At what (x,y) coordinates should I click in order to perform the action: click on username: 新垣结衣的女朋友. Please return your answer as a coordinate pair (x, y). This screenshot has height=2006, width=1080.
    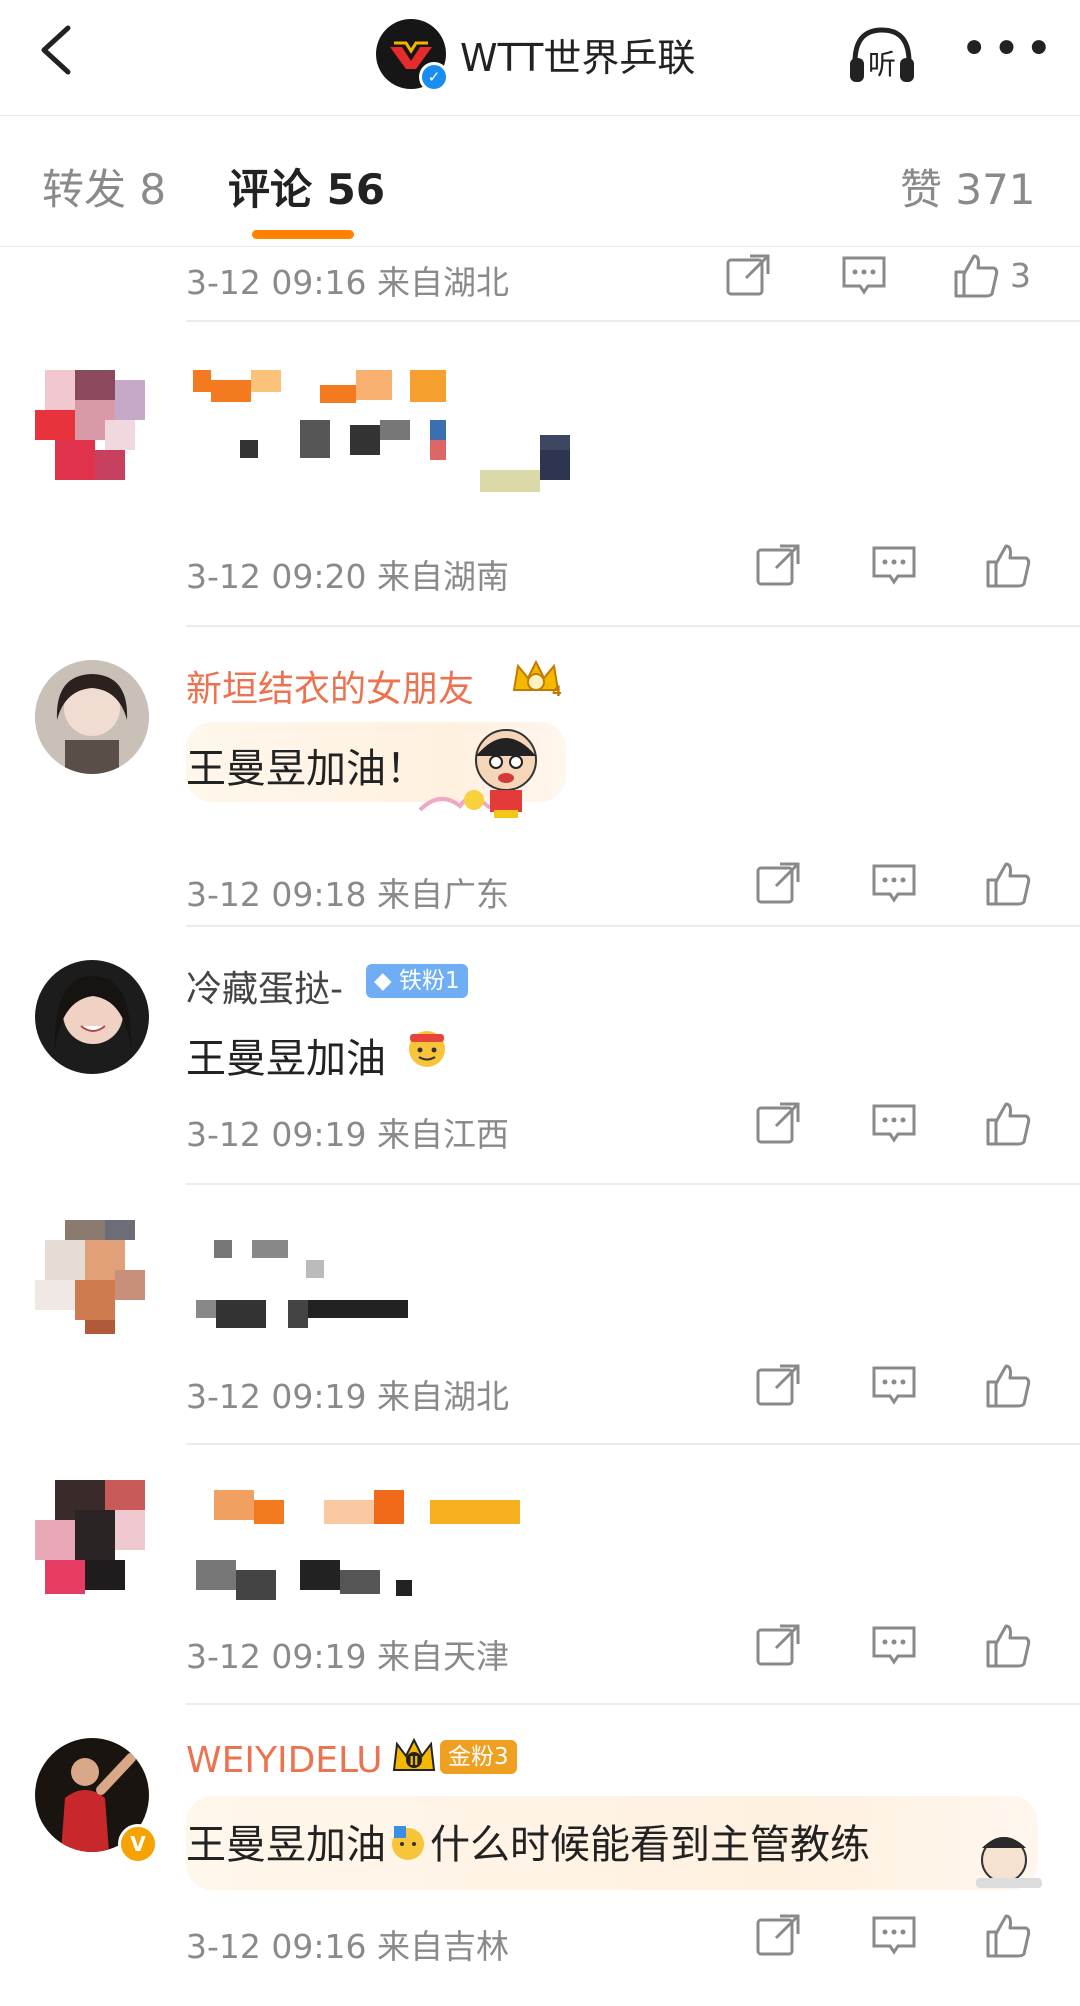
    Looking at the image, I should click on (330, 686).